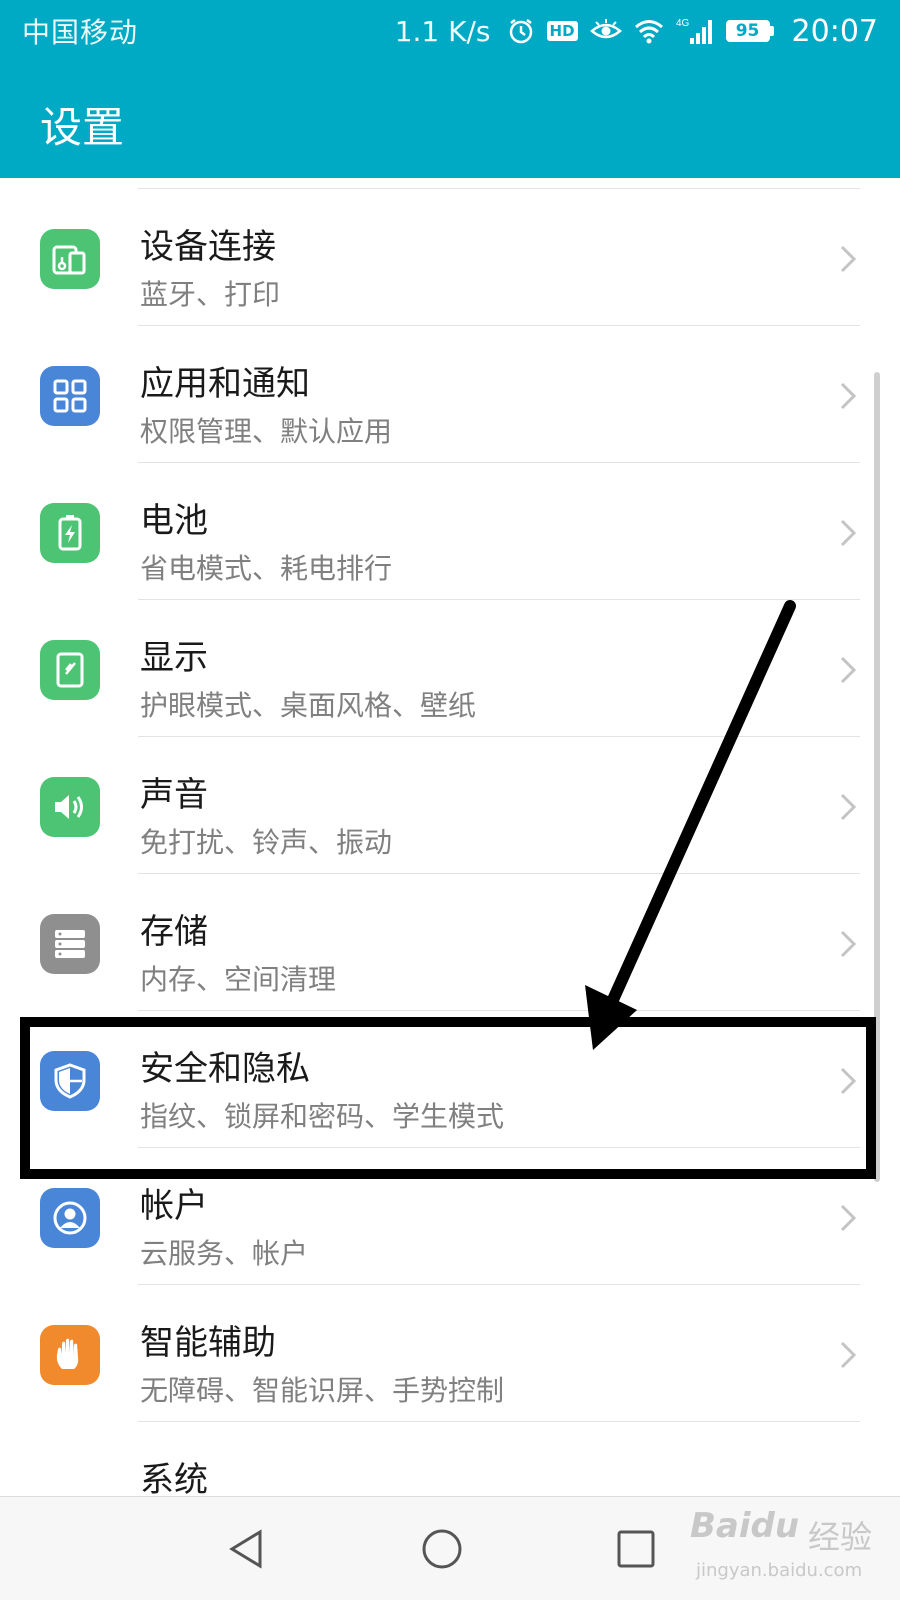 This screenshot has width=900, height=1600. What do you see at coordinates (834, 31) in the screenshot?
I see `clock: 20:07` at bounding box center [834, 31].